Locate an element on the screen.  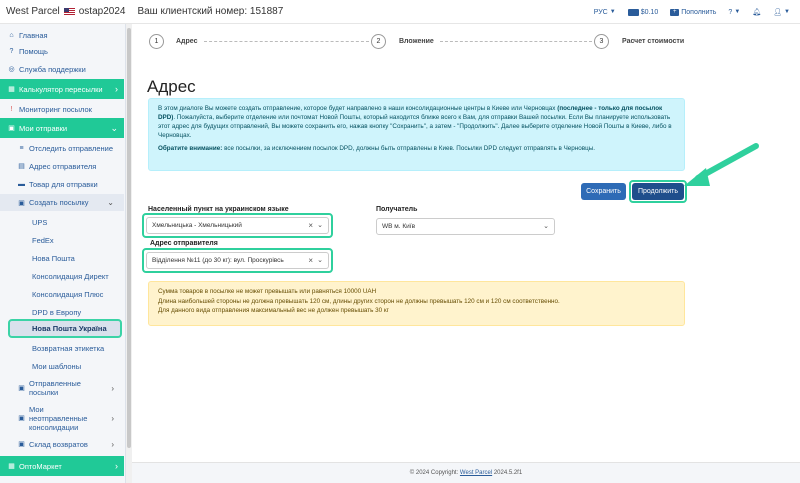
sidebar-item-consolidation-direct: Консолидация Директ is located at coordinates (62, 276).